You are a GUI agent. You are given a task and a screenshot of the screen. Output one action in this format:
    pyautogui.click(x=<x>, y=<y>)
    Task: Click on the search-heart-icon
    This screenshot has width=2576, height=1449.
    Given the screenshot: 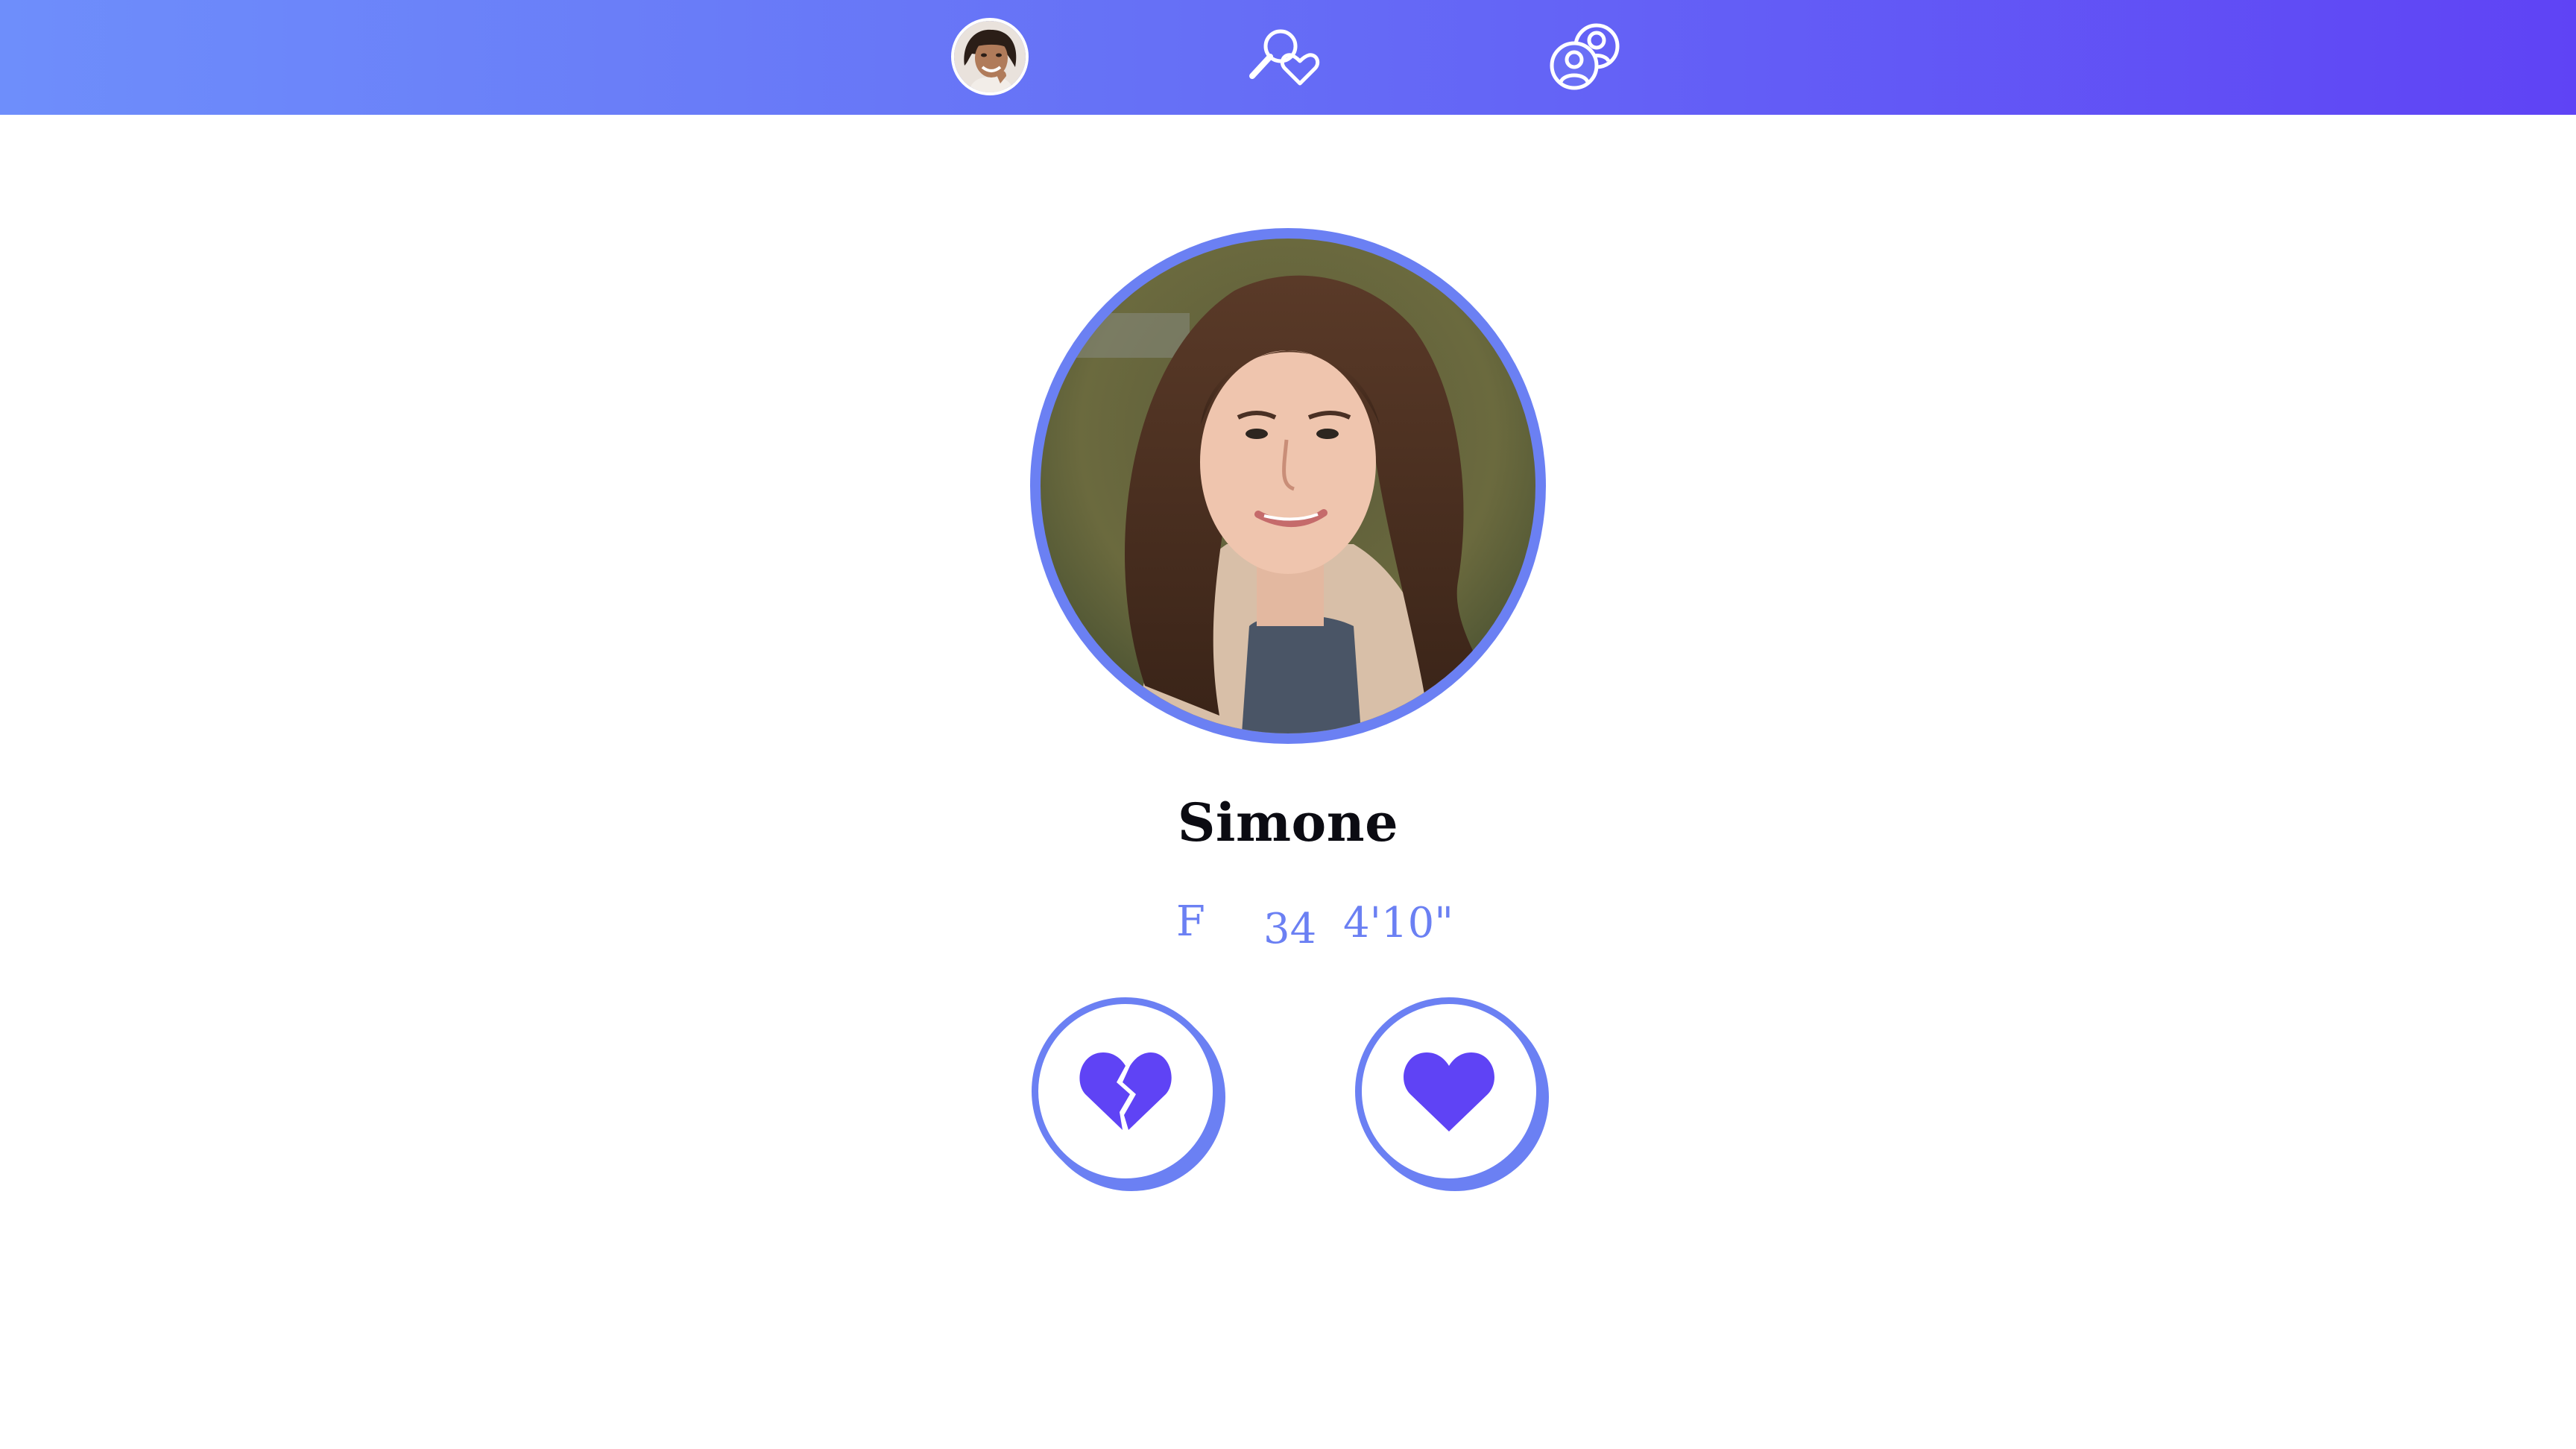 What is the action you would take?
    pyautogui.click(x=1284, y=58)
    